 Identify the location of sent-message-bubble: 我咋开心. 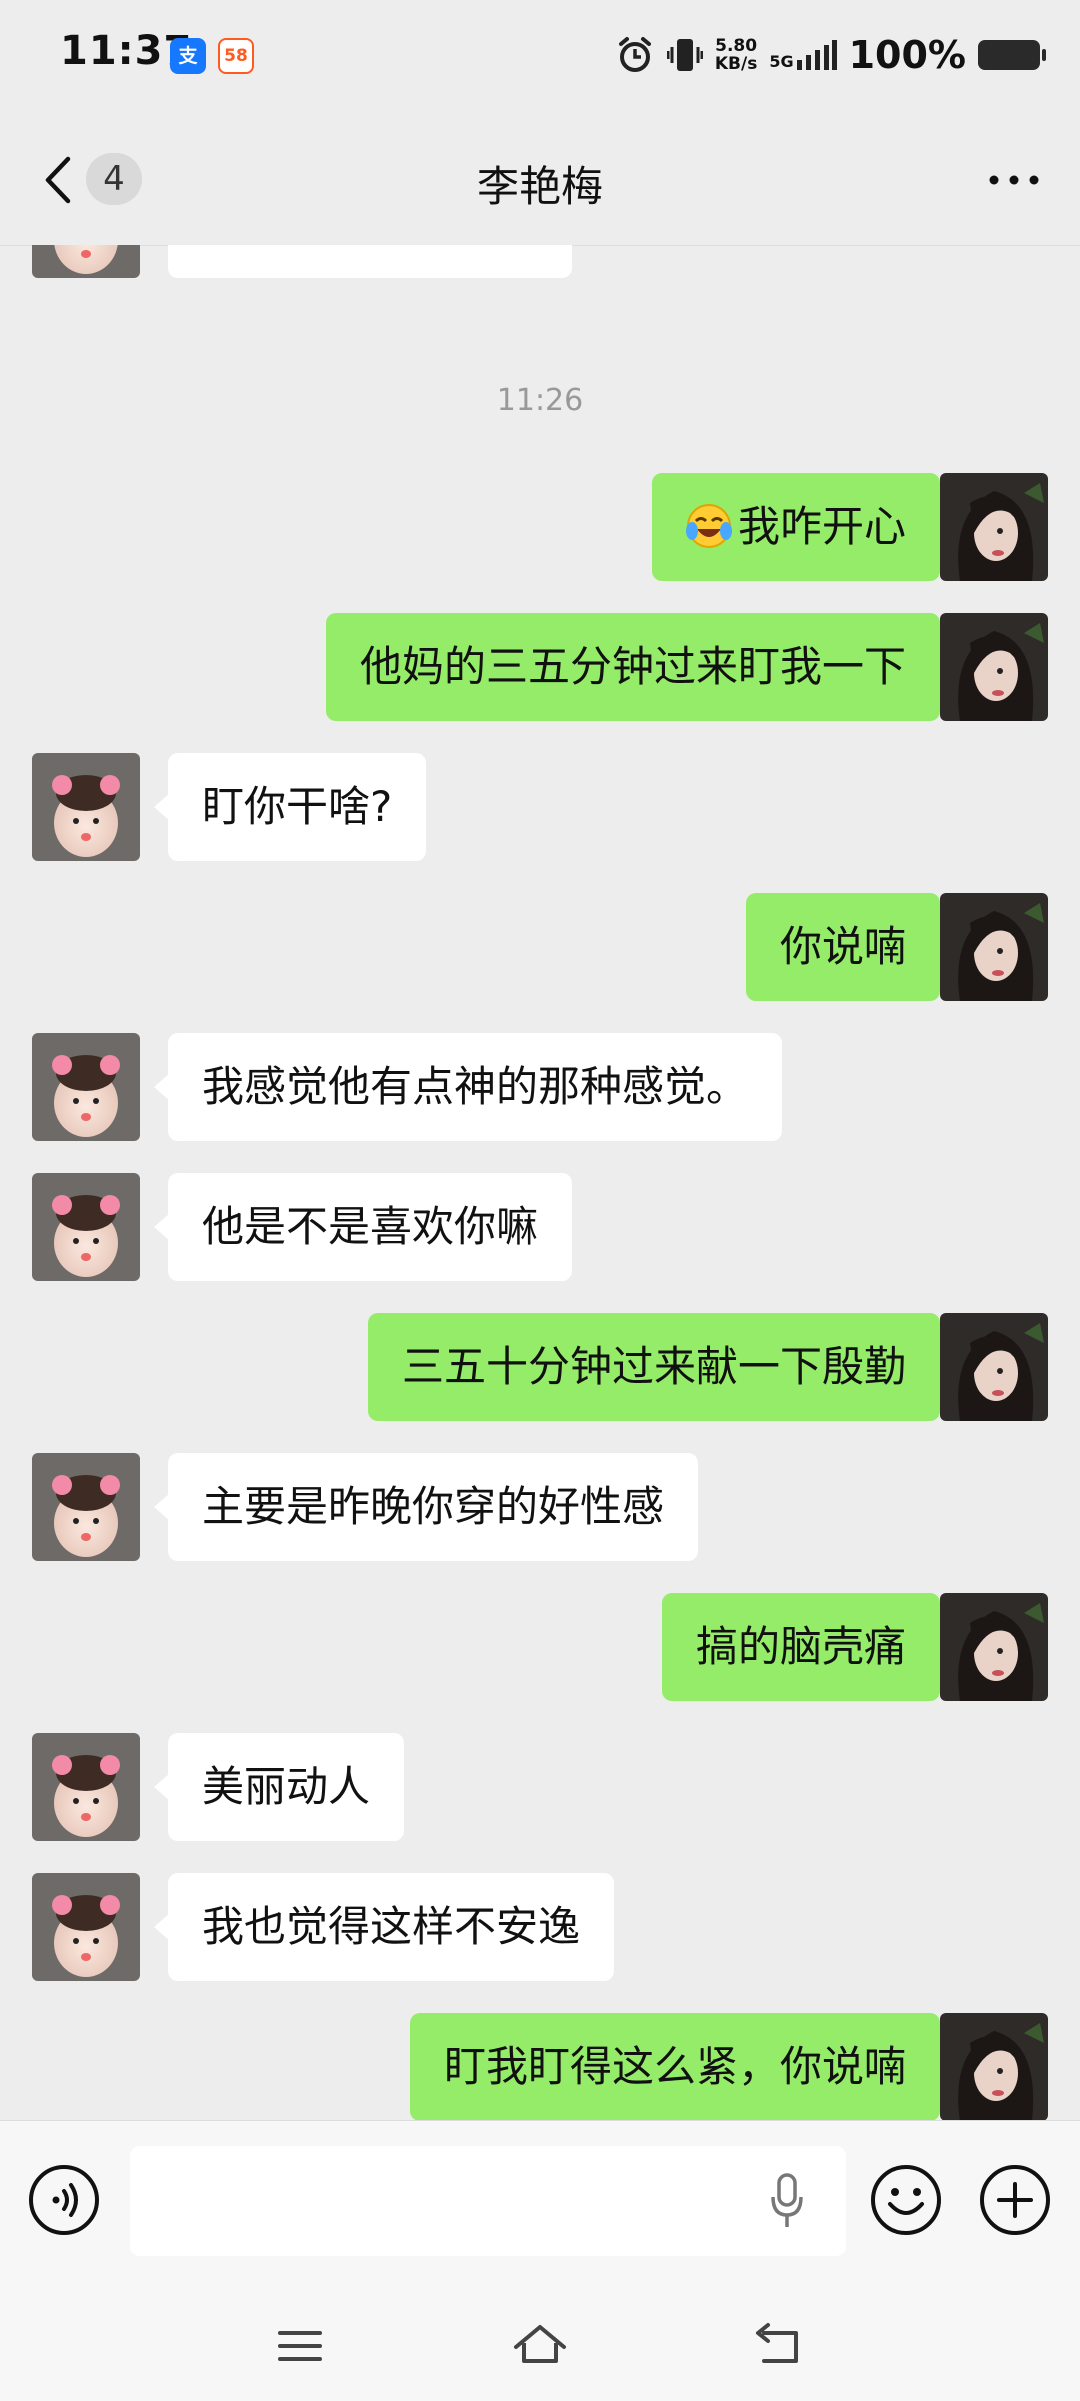
(803, 527).